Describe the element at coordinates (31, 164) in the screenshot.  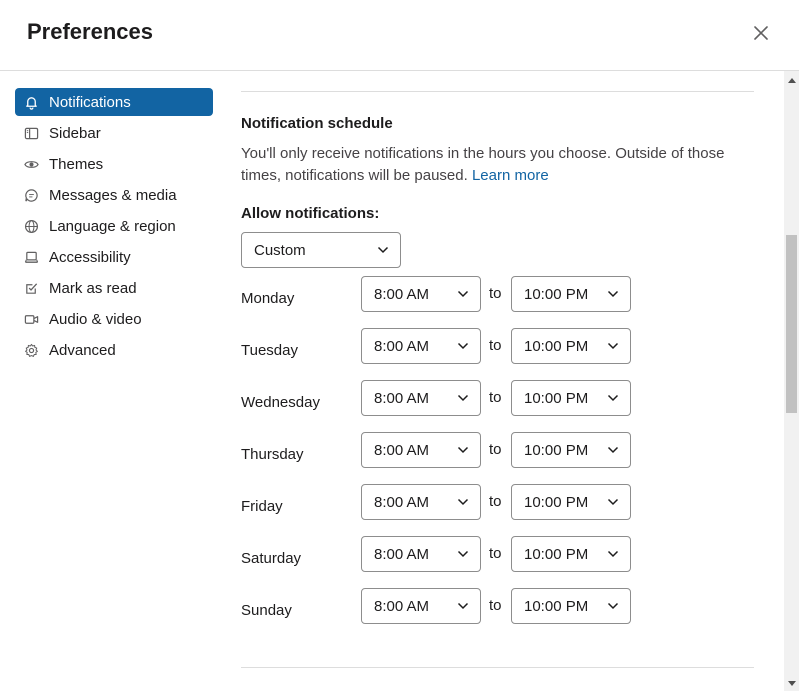
I see `eye-icon` at that location.